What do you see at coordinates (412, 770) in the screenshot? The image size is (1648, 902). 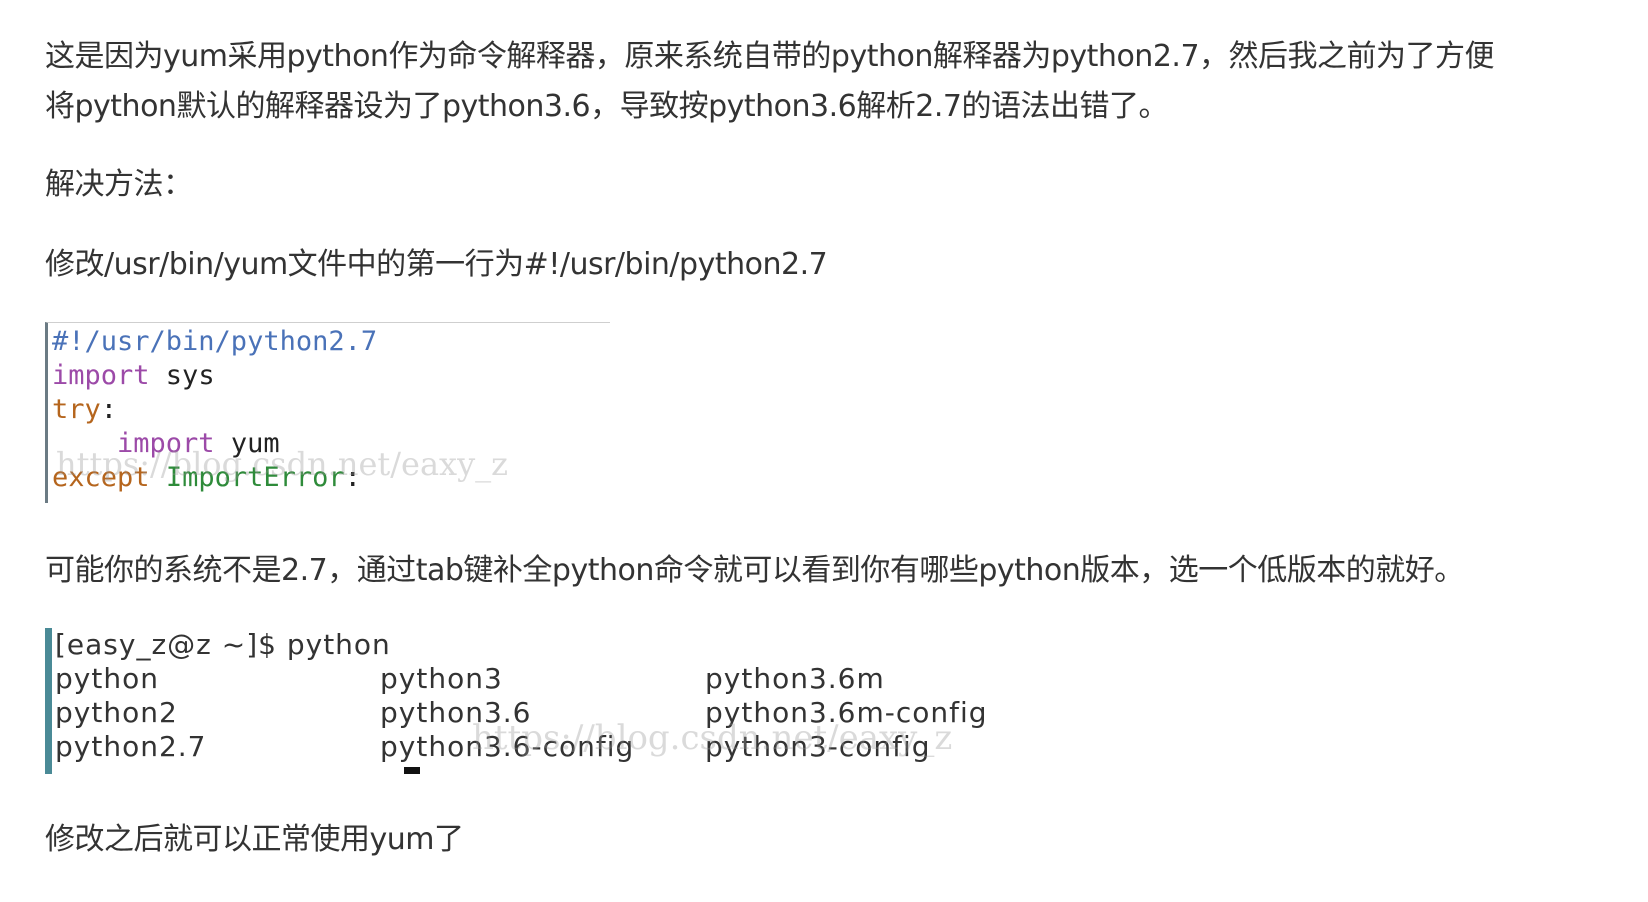 I see `terminal-cursor` at bounding box center [412, 770].